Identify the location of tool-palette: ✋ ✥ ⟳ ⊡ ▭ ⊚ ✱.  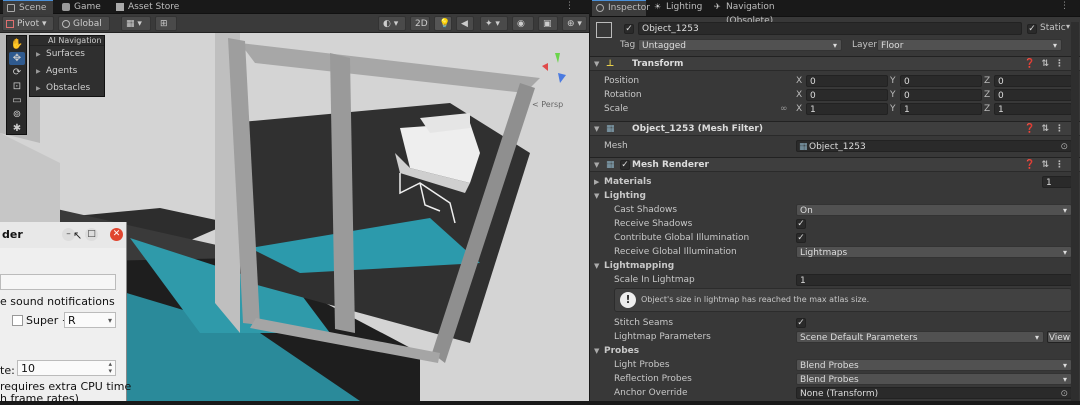
(16, 85).